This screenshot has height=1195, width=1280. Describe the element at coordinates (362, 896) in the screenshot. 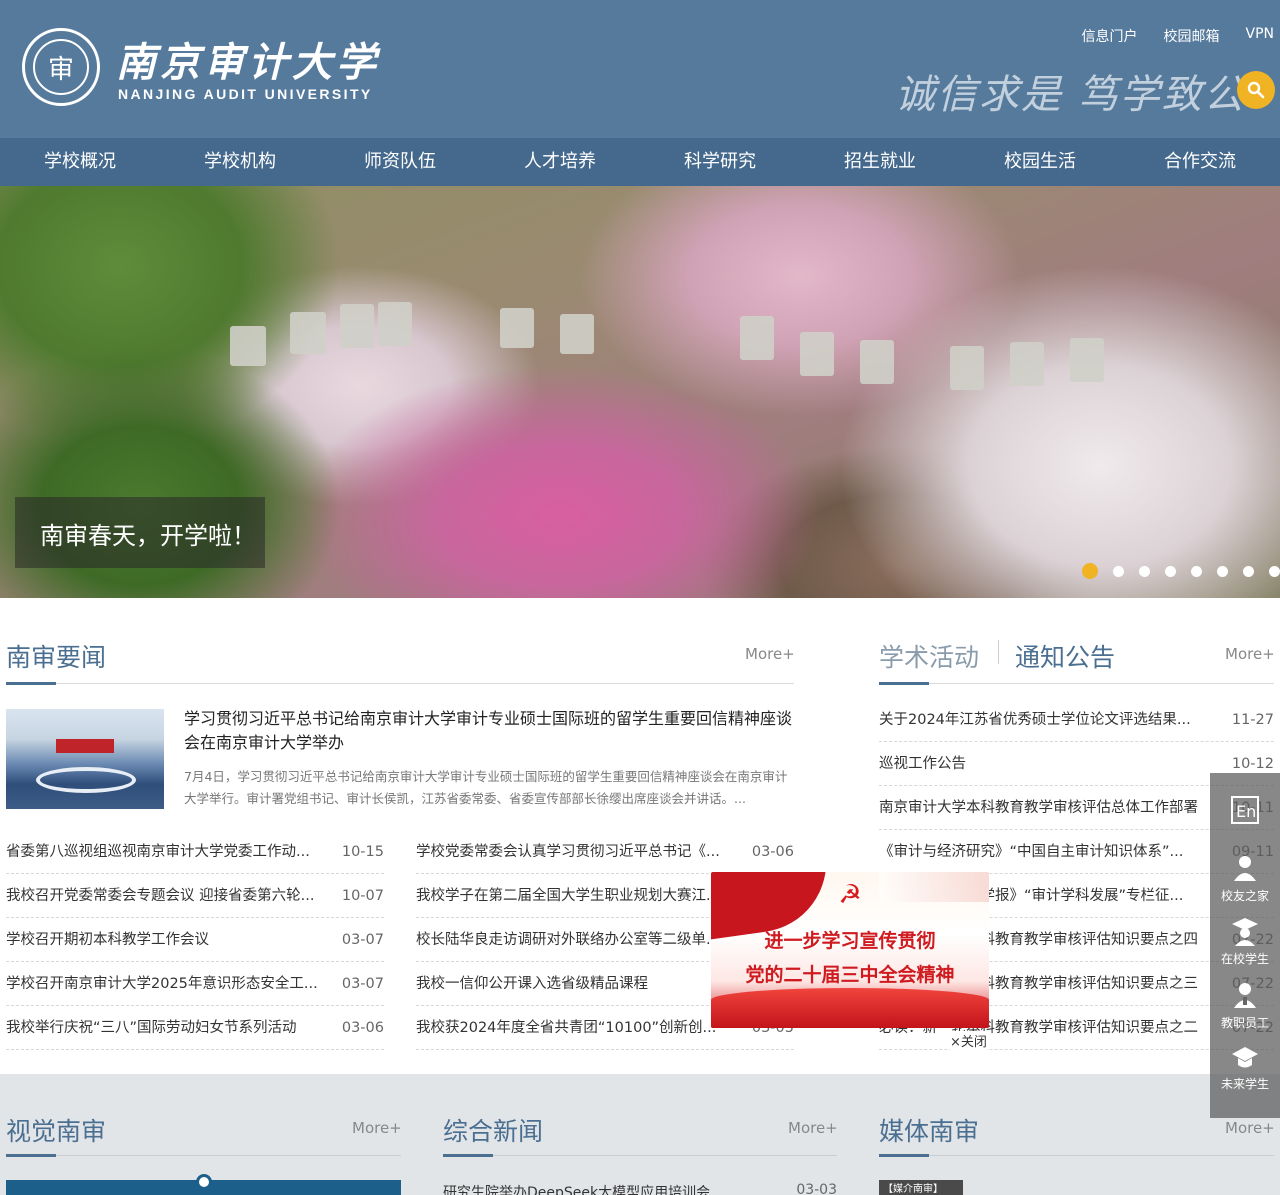

I see `news-item-date: 10-07` at that location.